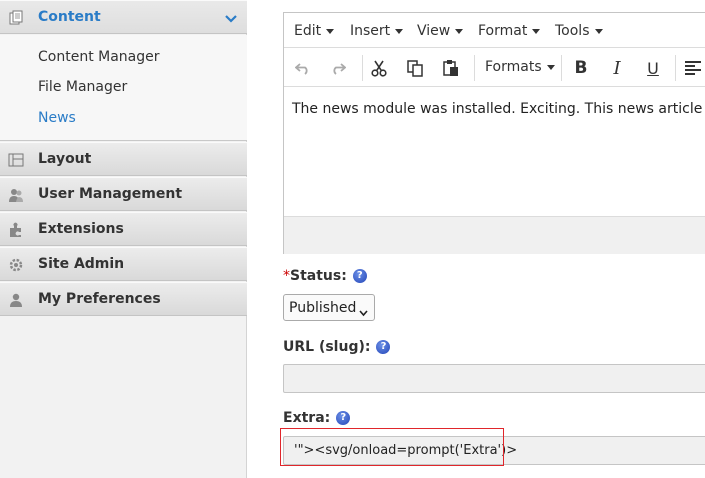 This screenshot has height=478, width=705. I want to click on italic-icon: I, so click(617, 68).